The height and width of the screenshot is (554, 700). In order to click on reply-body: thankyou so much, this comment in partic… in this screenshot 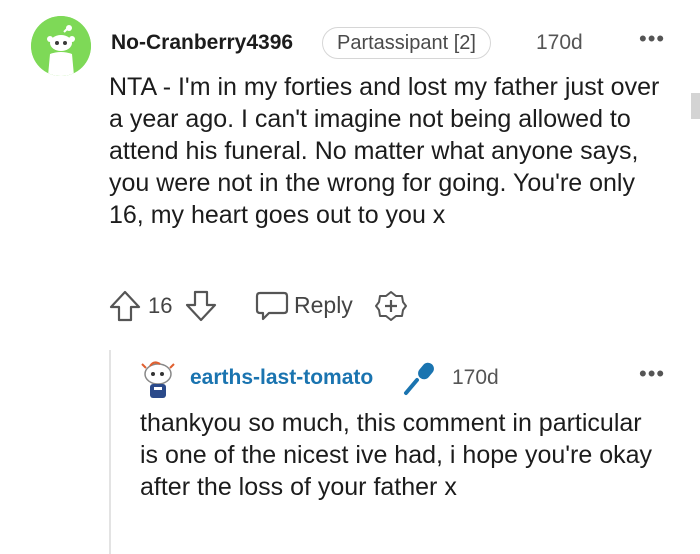, I will do `click(396, 455)`.